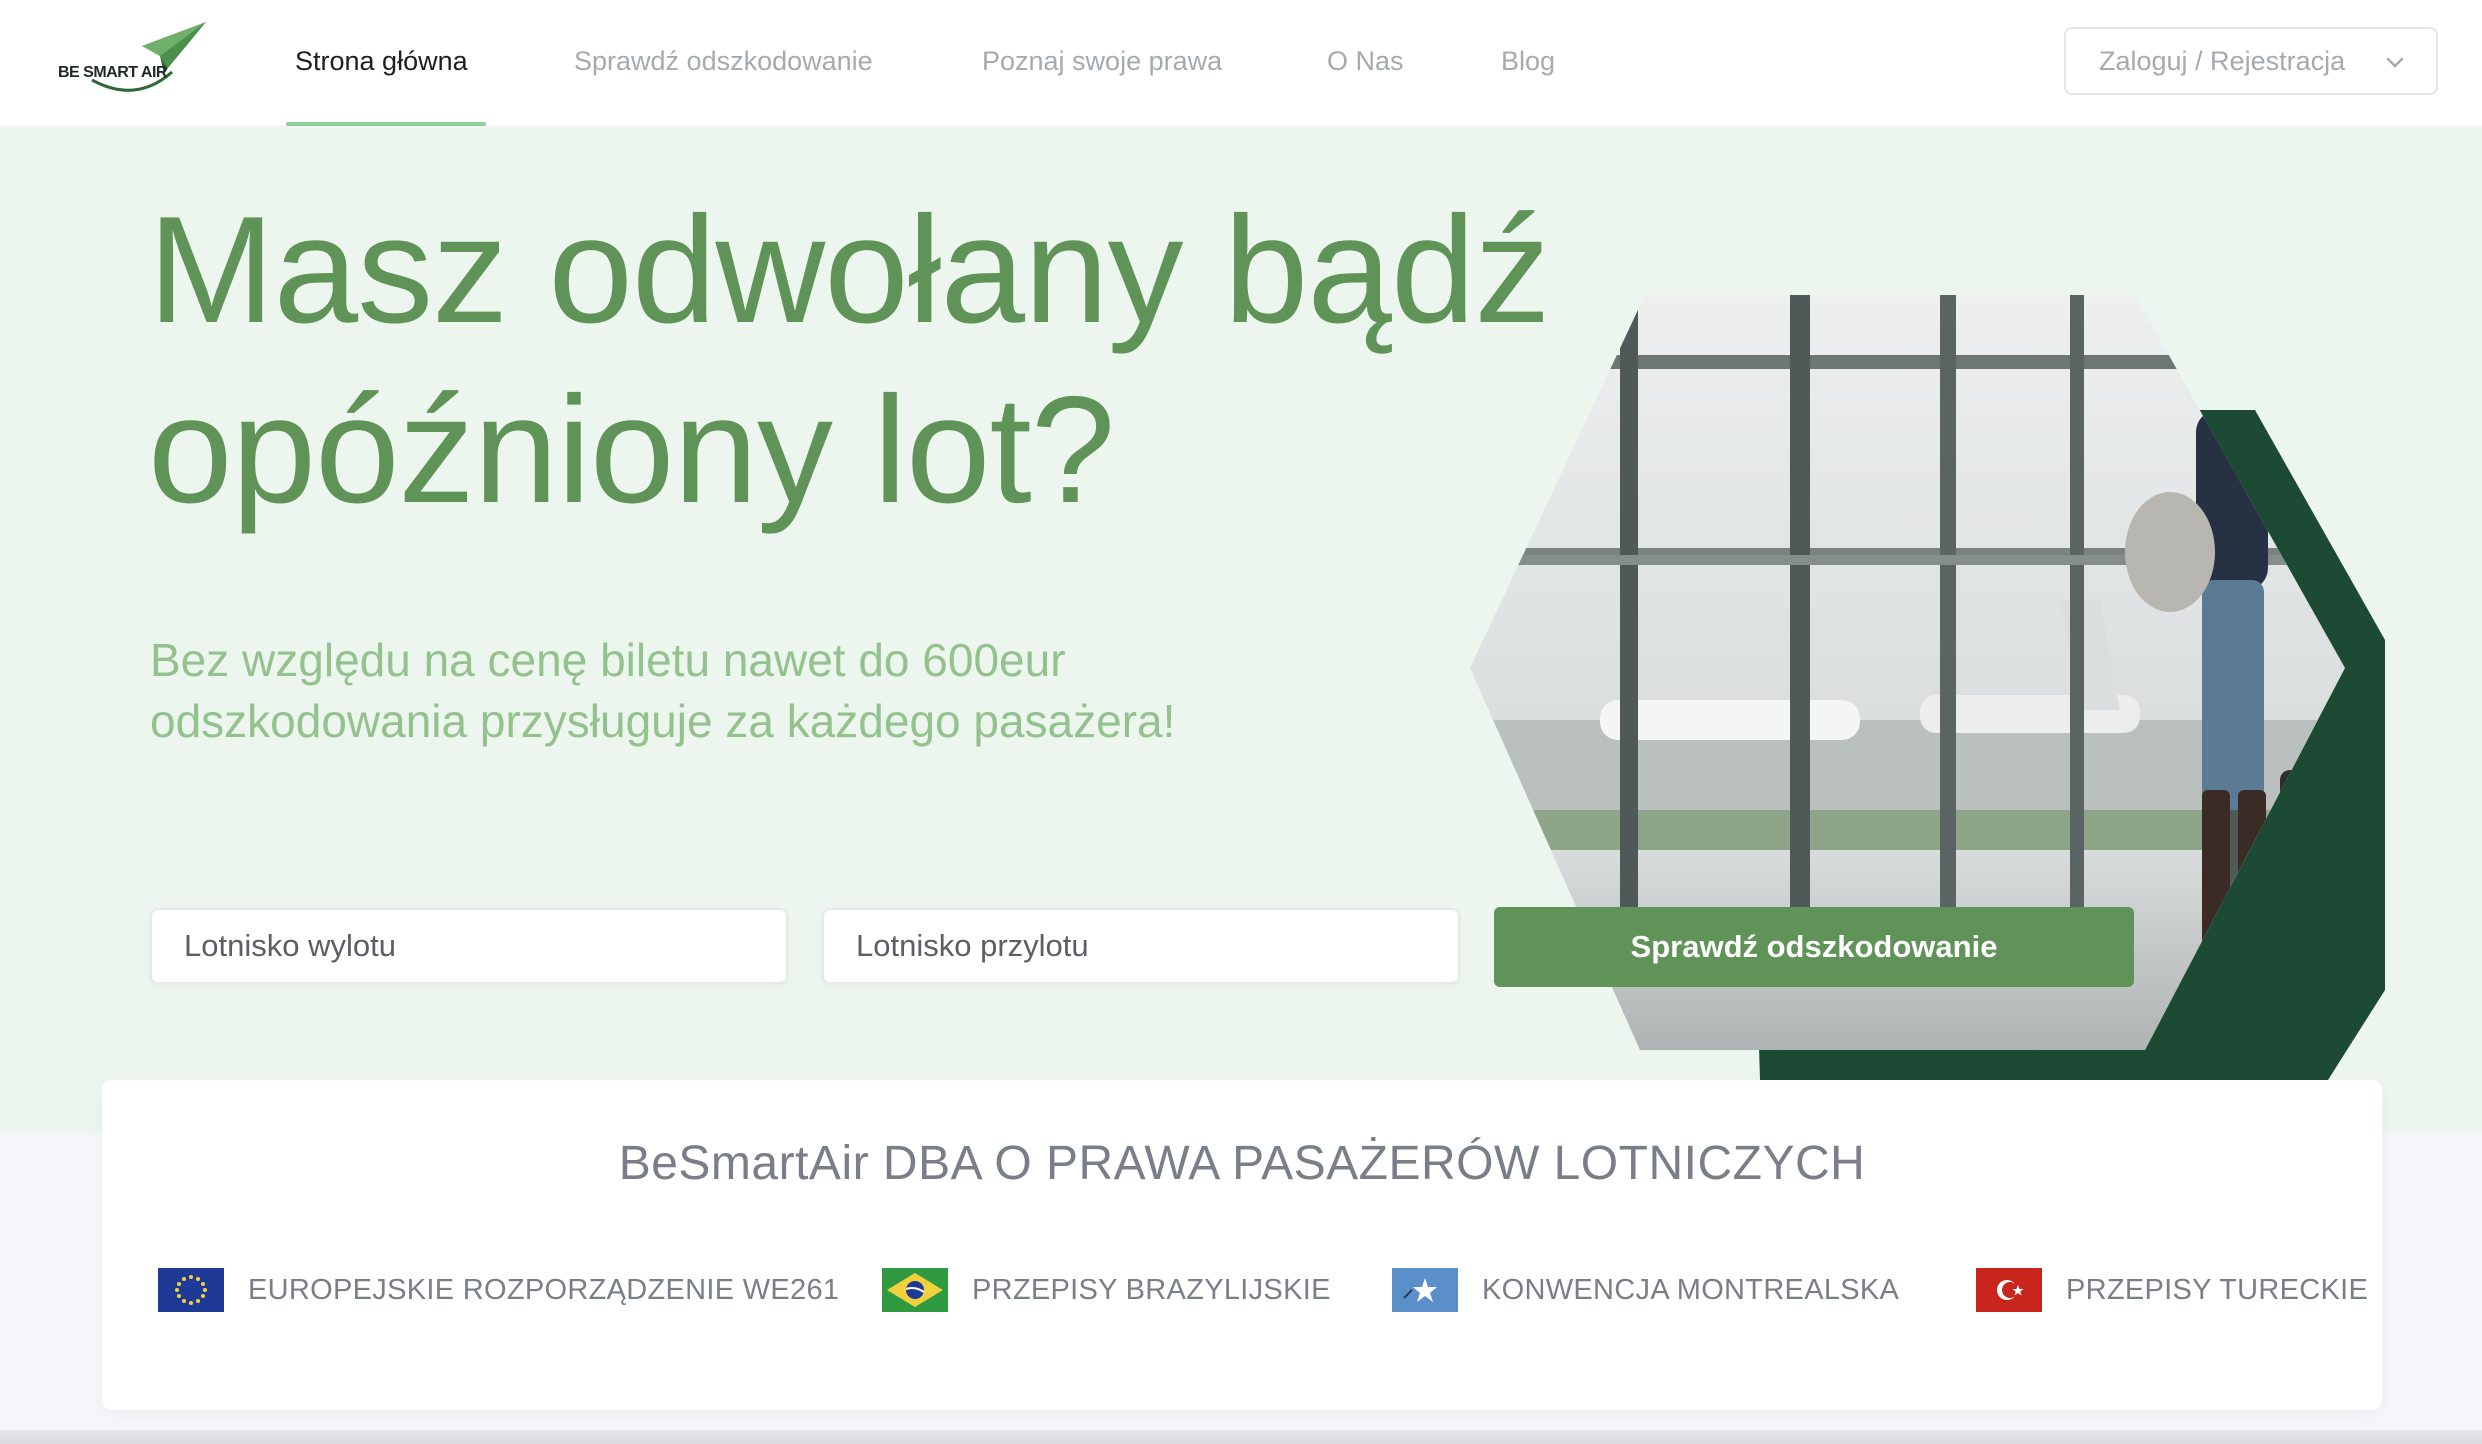  What do you see at coordinates (386, 124) in the screenshot?
I see `active-nav-indicator` at bounding box center [386, 124].